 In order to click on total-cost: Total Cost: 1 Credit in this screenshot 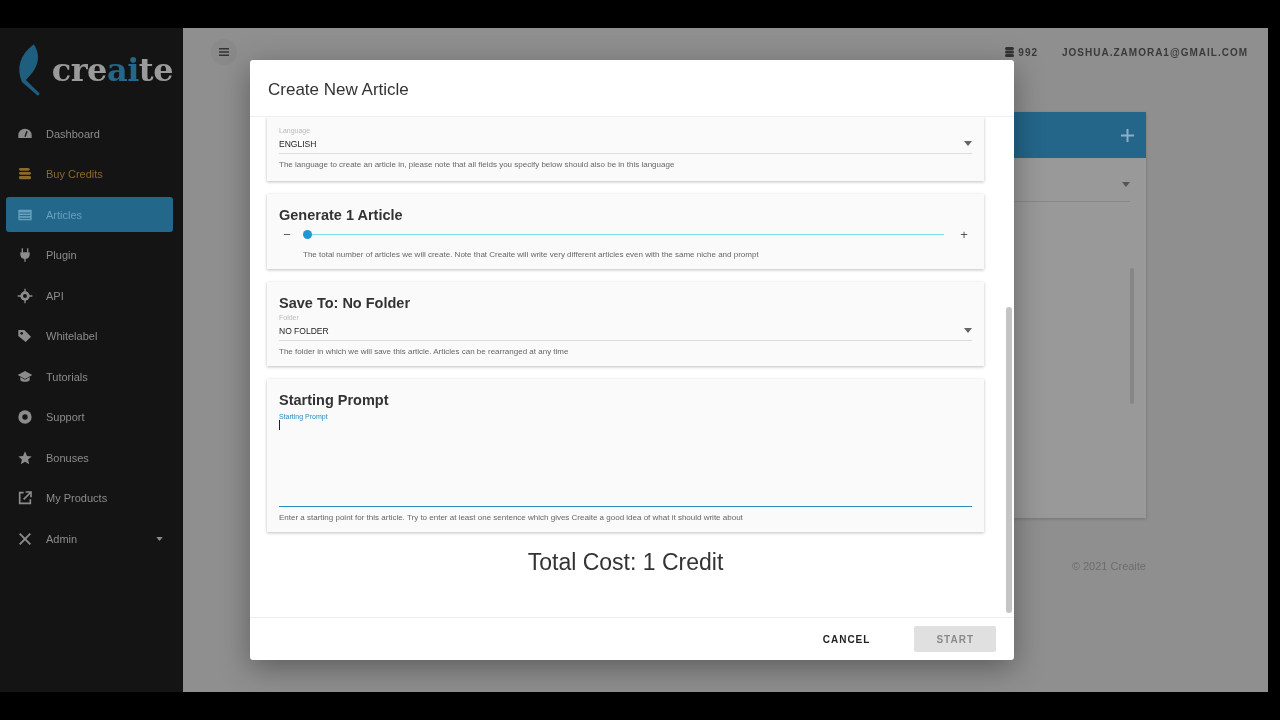, I will do `click(625, 562)`.